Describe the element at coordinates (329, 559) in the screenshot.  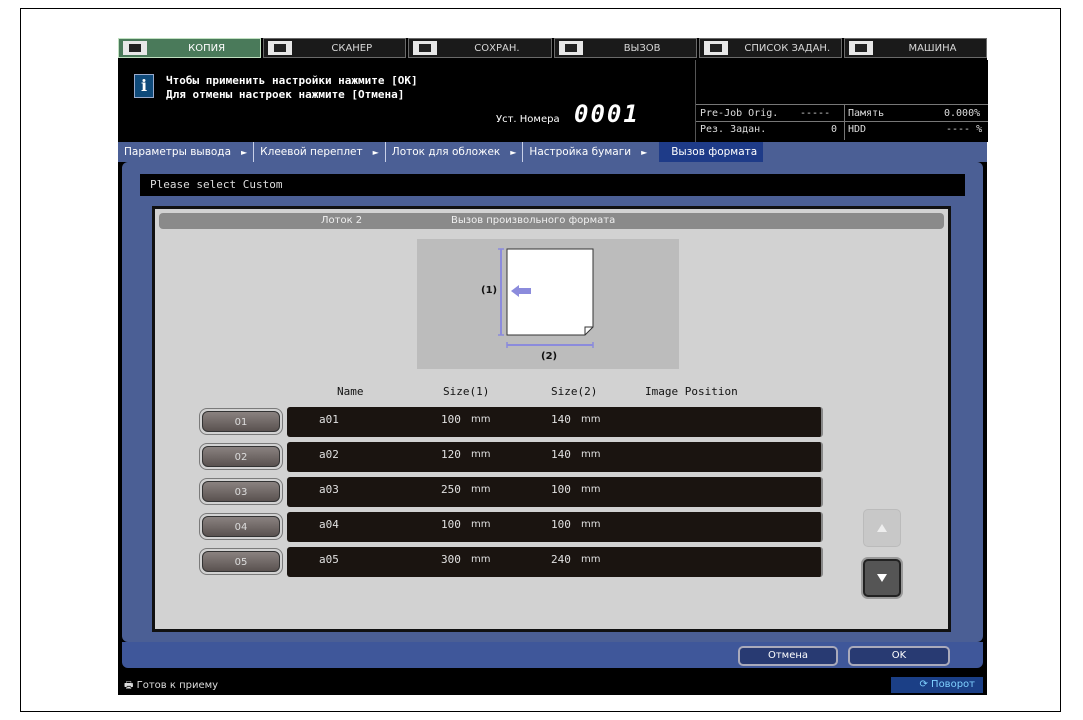
I see `row-name: a05` at that location.